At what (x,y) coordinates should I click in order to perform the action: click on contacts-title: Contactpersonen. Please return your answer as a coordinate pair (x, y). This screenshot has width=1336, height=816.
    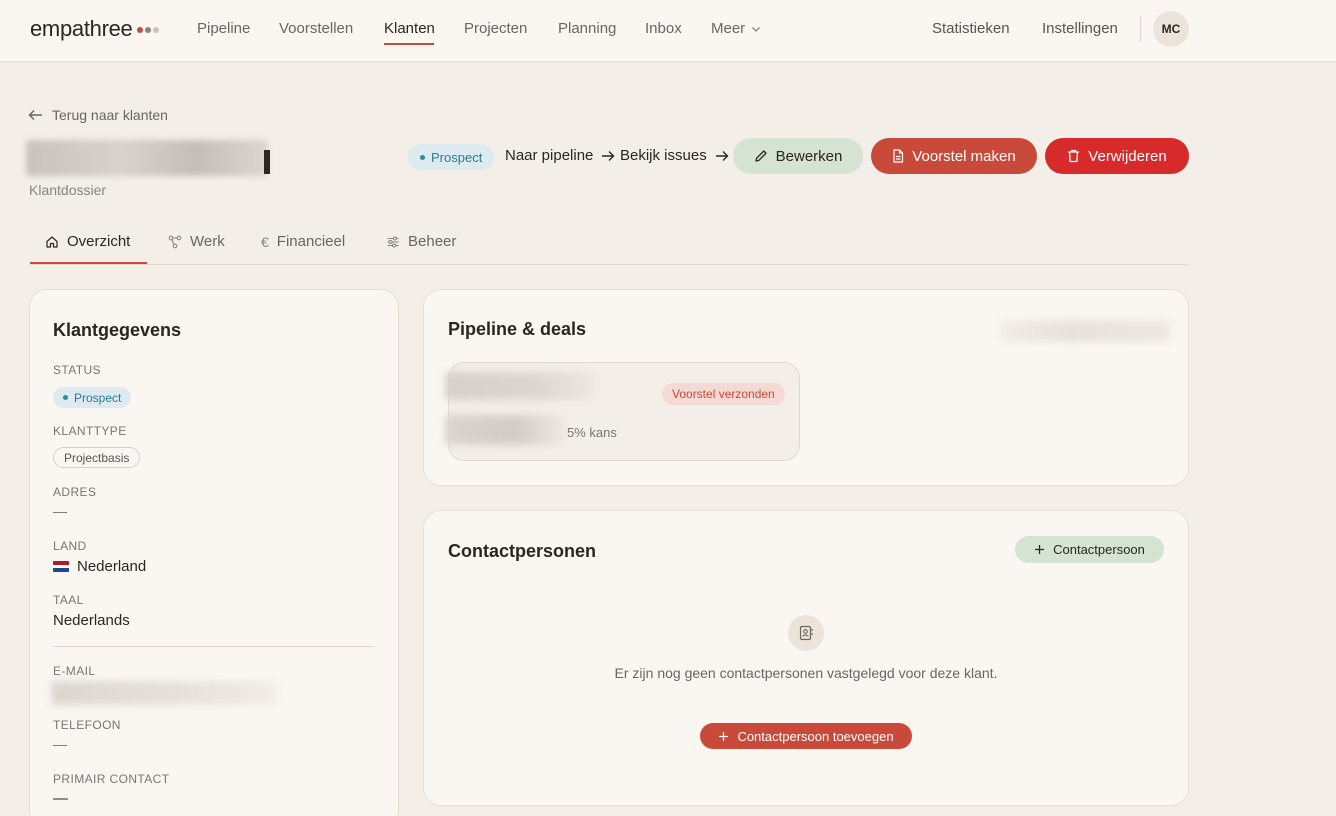
    Looking at the image, I should click on (522, 551).